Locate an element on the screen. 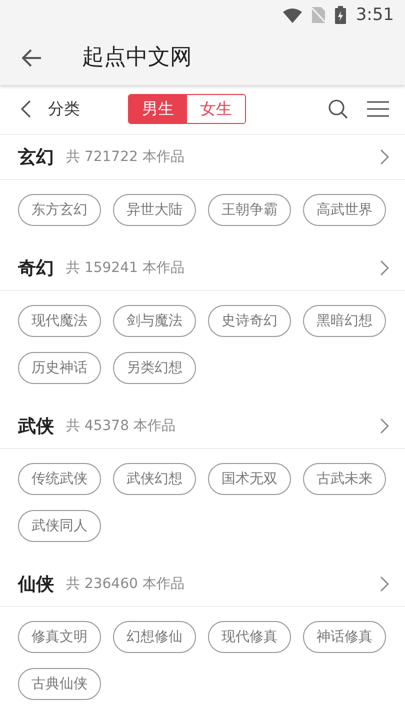  tag-chip: 东方玄幻 is located at coordinates (59, 210).